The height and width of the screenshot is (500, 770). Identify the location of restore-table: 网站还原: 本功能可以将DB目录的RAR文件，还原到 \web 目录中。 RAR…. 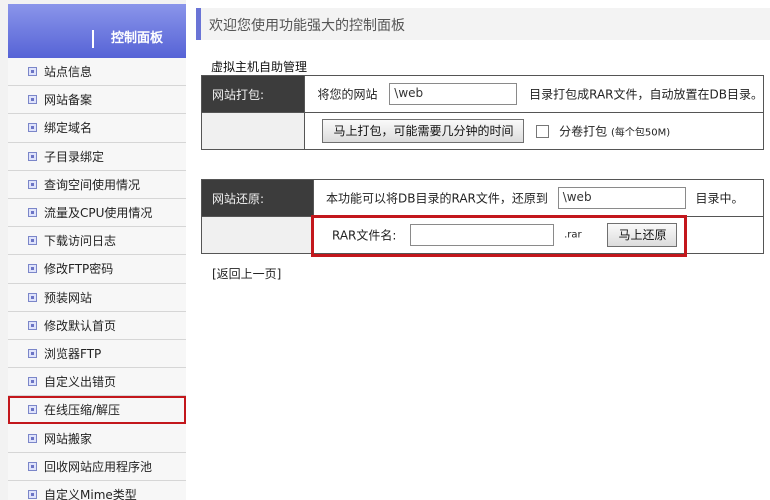
(482, 216).